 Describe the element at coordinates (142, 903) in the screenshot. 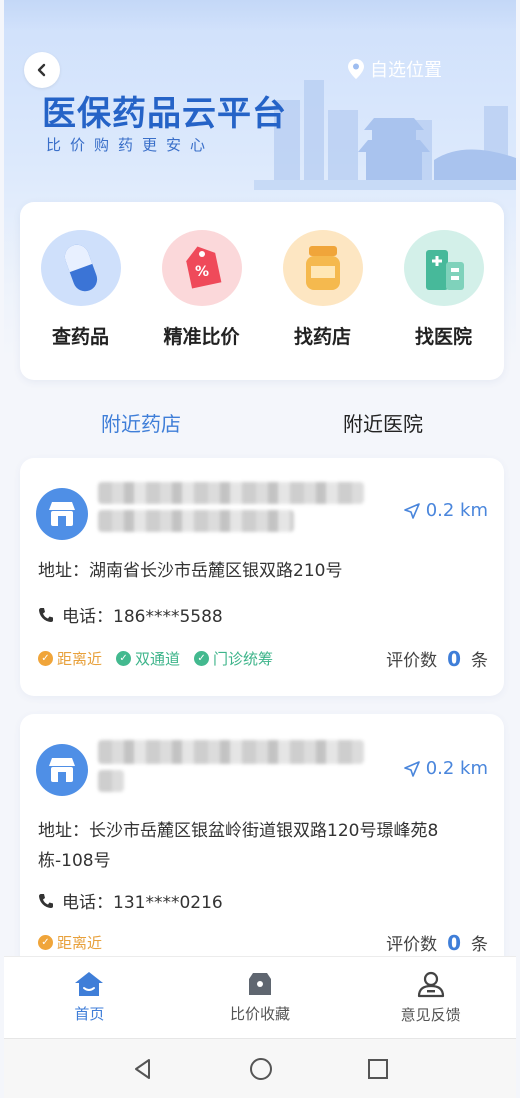

I see `phone-value: 电话：131****0216` at that location.